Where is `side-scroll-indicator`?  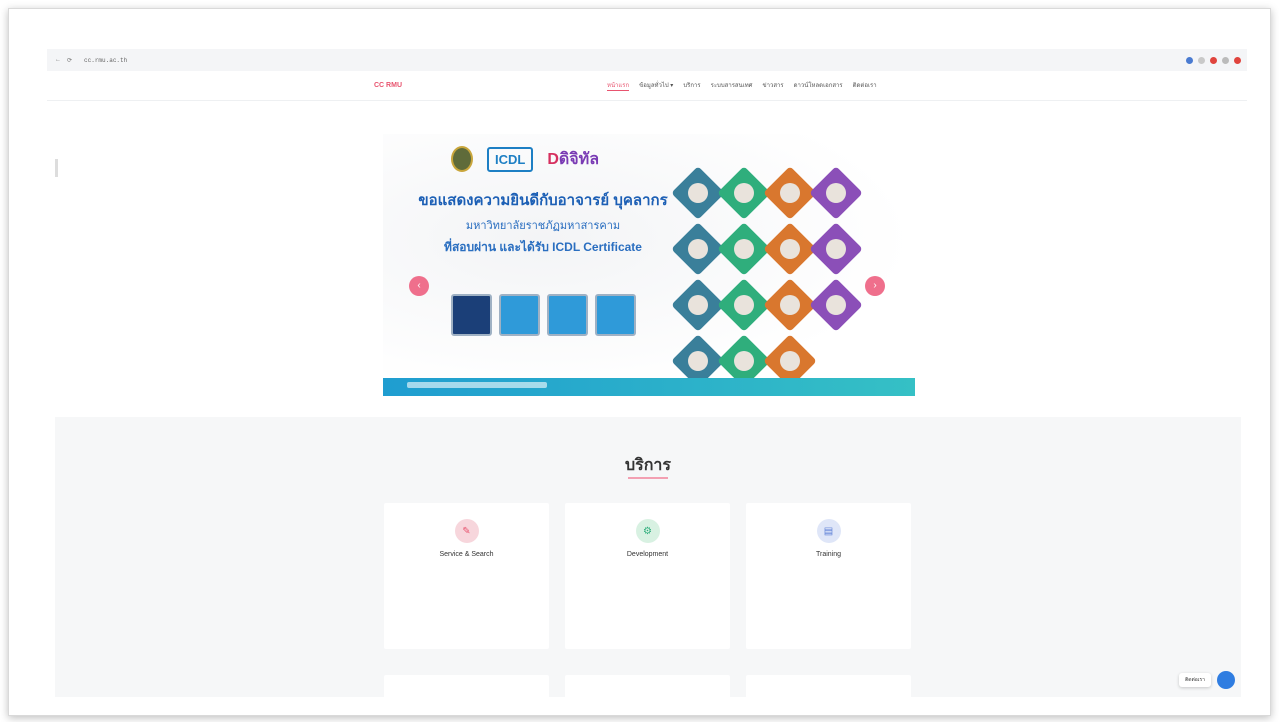 side-scroll-indicator is located at coordinates (56, 168).